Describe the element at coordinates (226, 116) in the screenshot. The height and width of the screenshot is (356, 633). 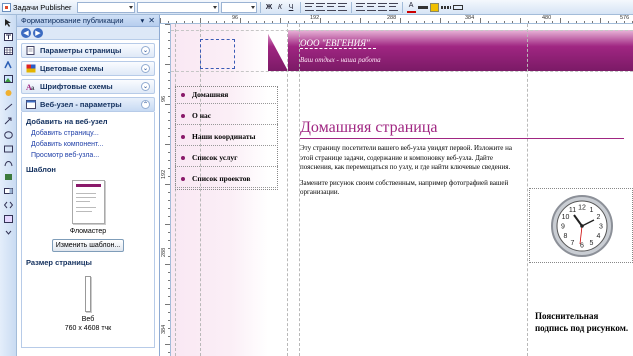
I see `nav-item-about: О нас` at that location.